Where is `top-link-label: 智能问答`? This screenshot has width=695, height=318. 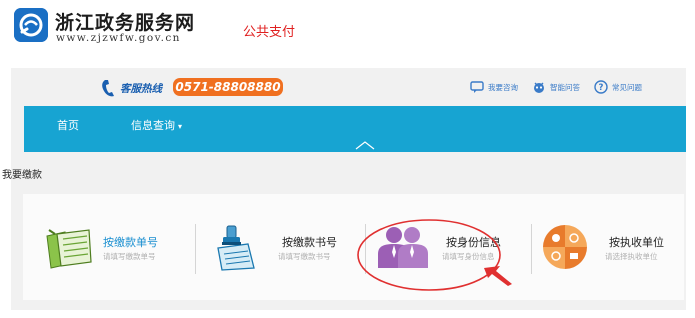 top-link-label: 智能问答 is located at coordinates (565, 87).